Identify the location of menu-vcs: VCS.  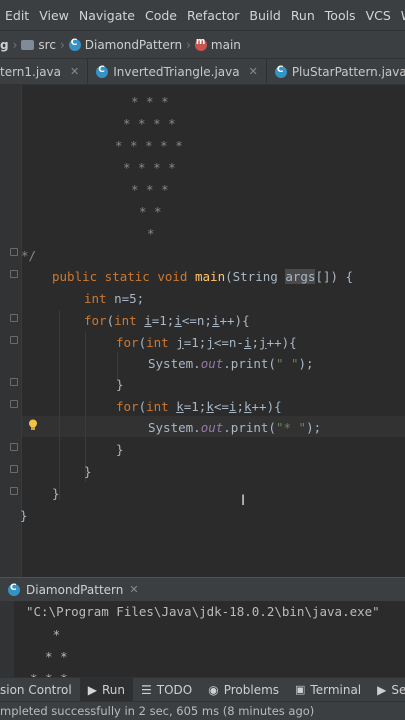
(378, 15).